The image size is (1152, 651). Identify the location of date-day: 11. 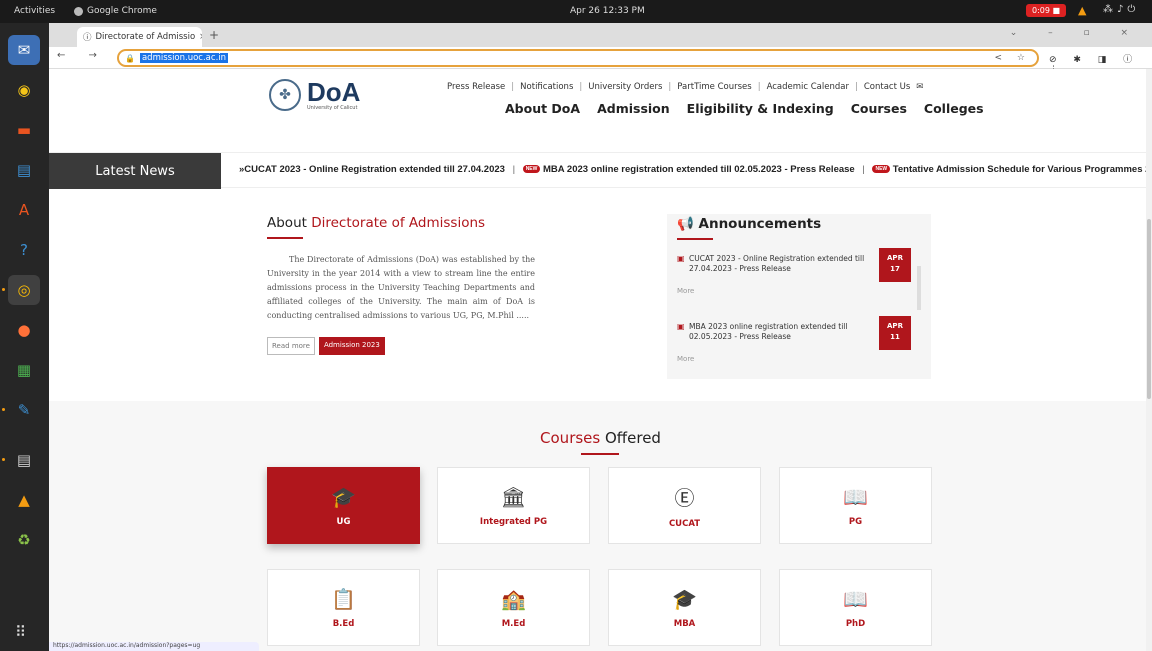
(895, 337).